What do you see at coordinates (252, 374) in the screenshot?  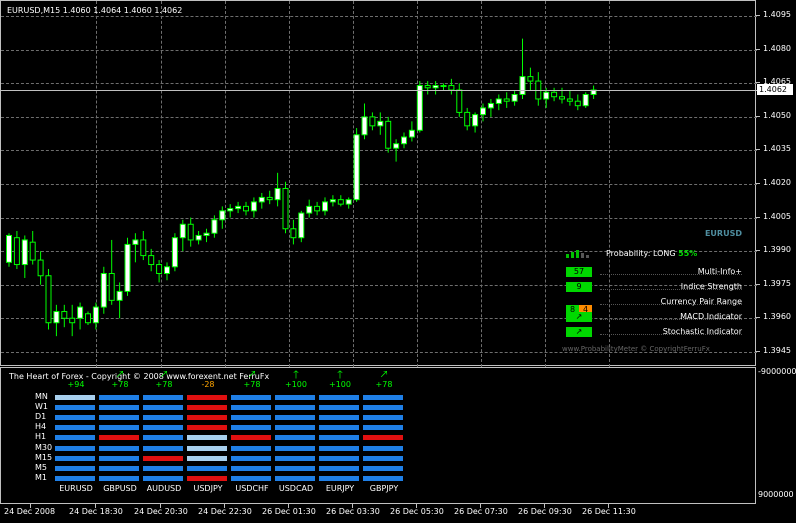 I see `trend-arrow-icon: 🡕` at bounding box center [252, 374].